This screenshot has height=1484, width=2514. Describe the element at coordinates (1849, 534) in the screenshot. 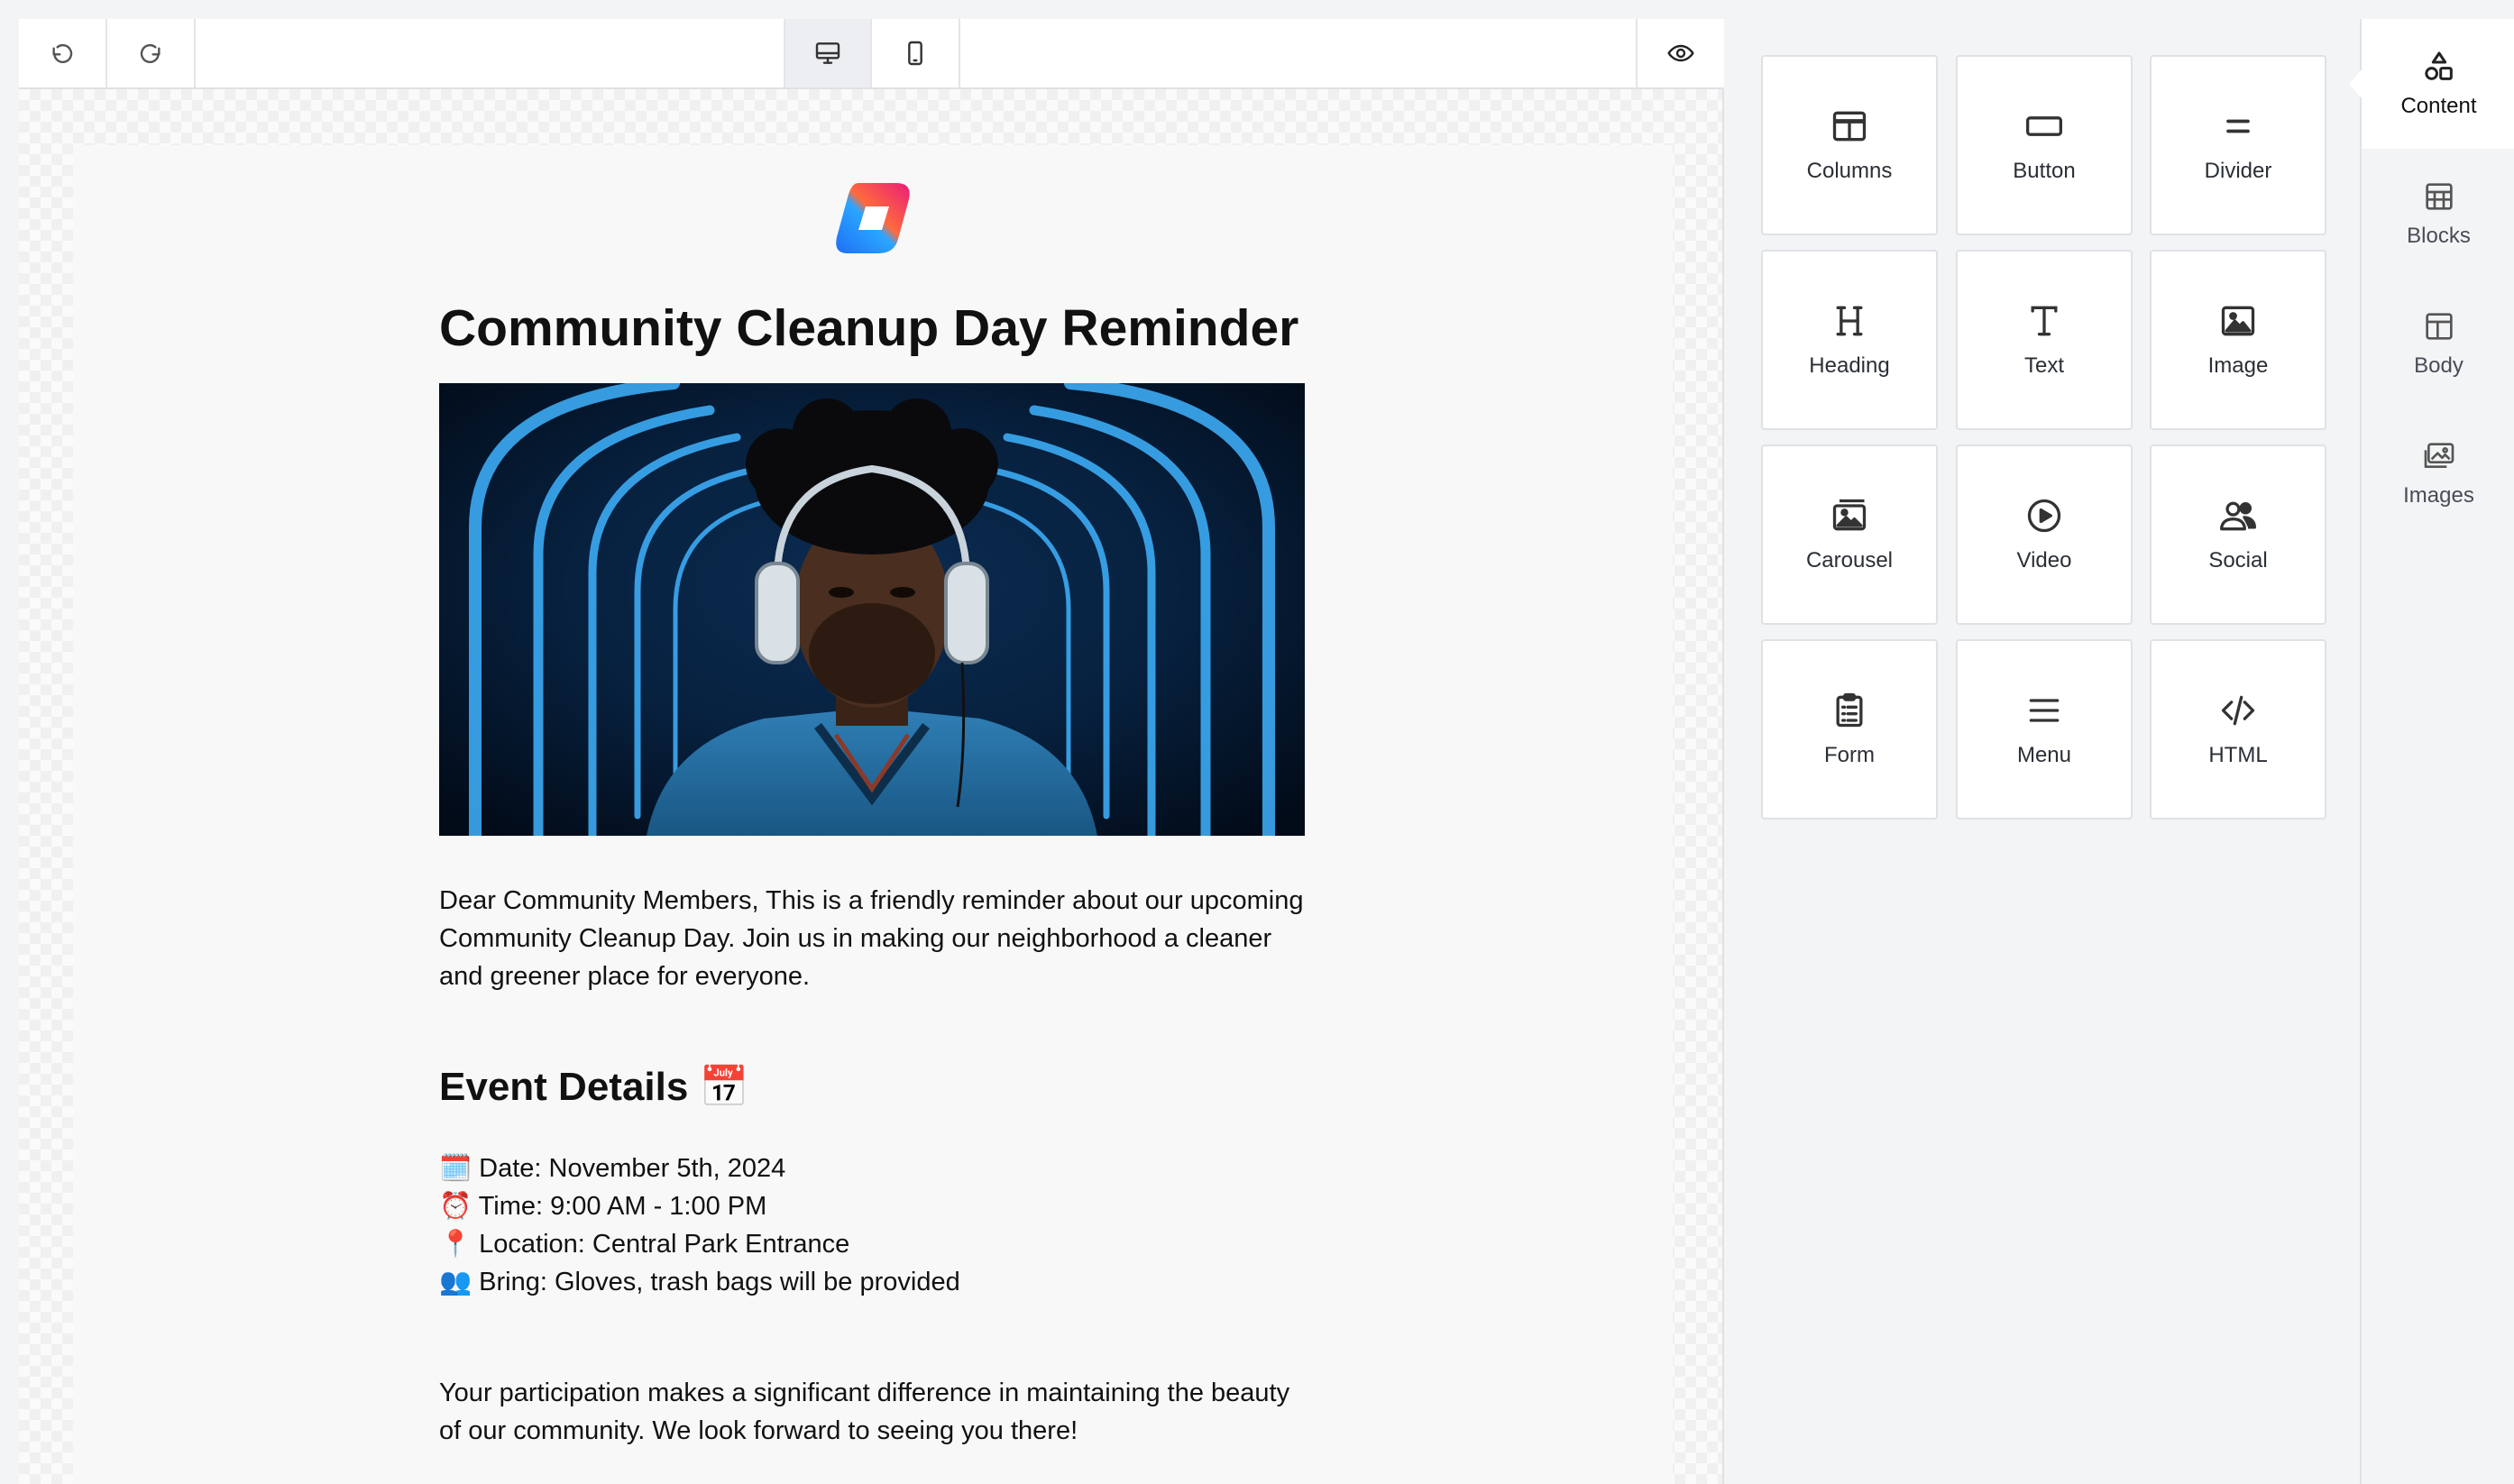

I see `tool-carousel: Carousel` at that location.